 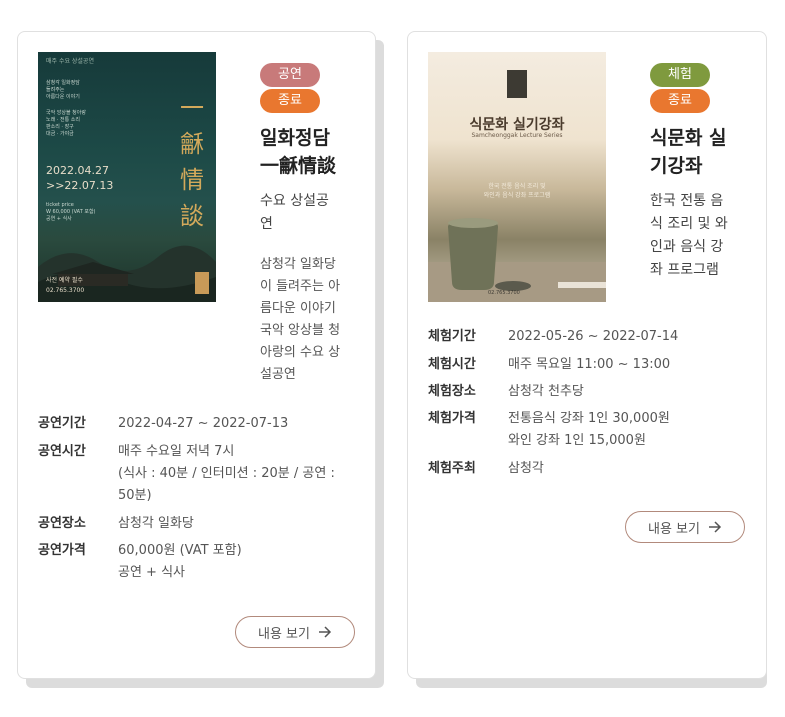 What do you see at coordinates (116, 524) in the screenshot?
I see `info-row-place: 공연장소 삼청각 일화당` at bounding box center [116, 524].